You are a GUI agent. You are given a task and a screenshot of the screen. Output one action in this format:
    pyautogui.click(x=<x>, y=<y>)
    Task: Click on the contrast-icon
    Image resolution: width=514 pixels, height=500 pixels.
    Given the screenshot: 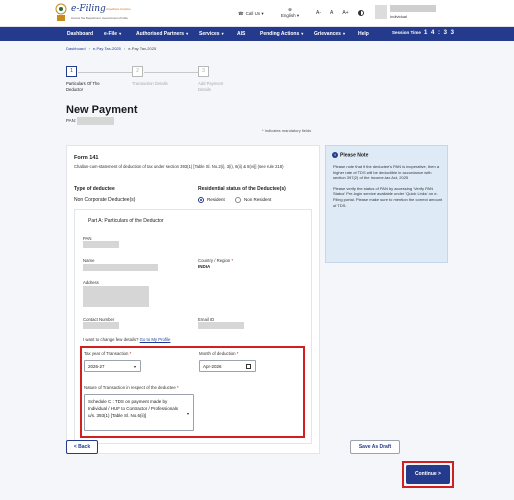 What is the action you would take?
    pyautogui.click(x=361, y=13)
    